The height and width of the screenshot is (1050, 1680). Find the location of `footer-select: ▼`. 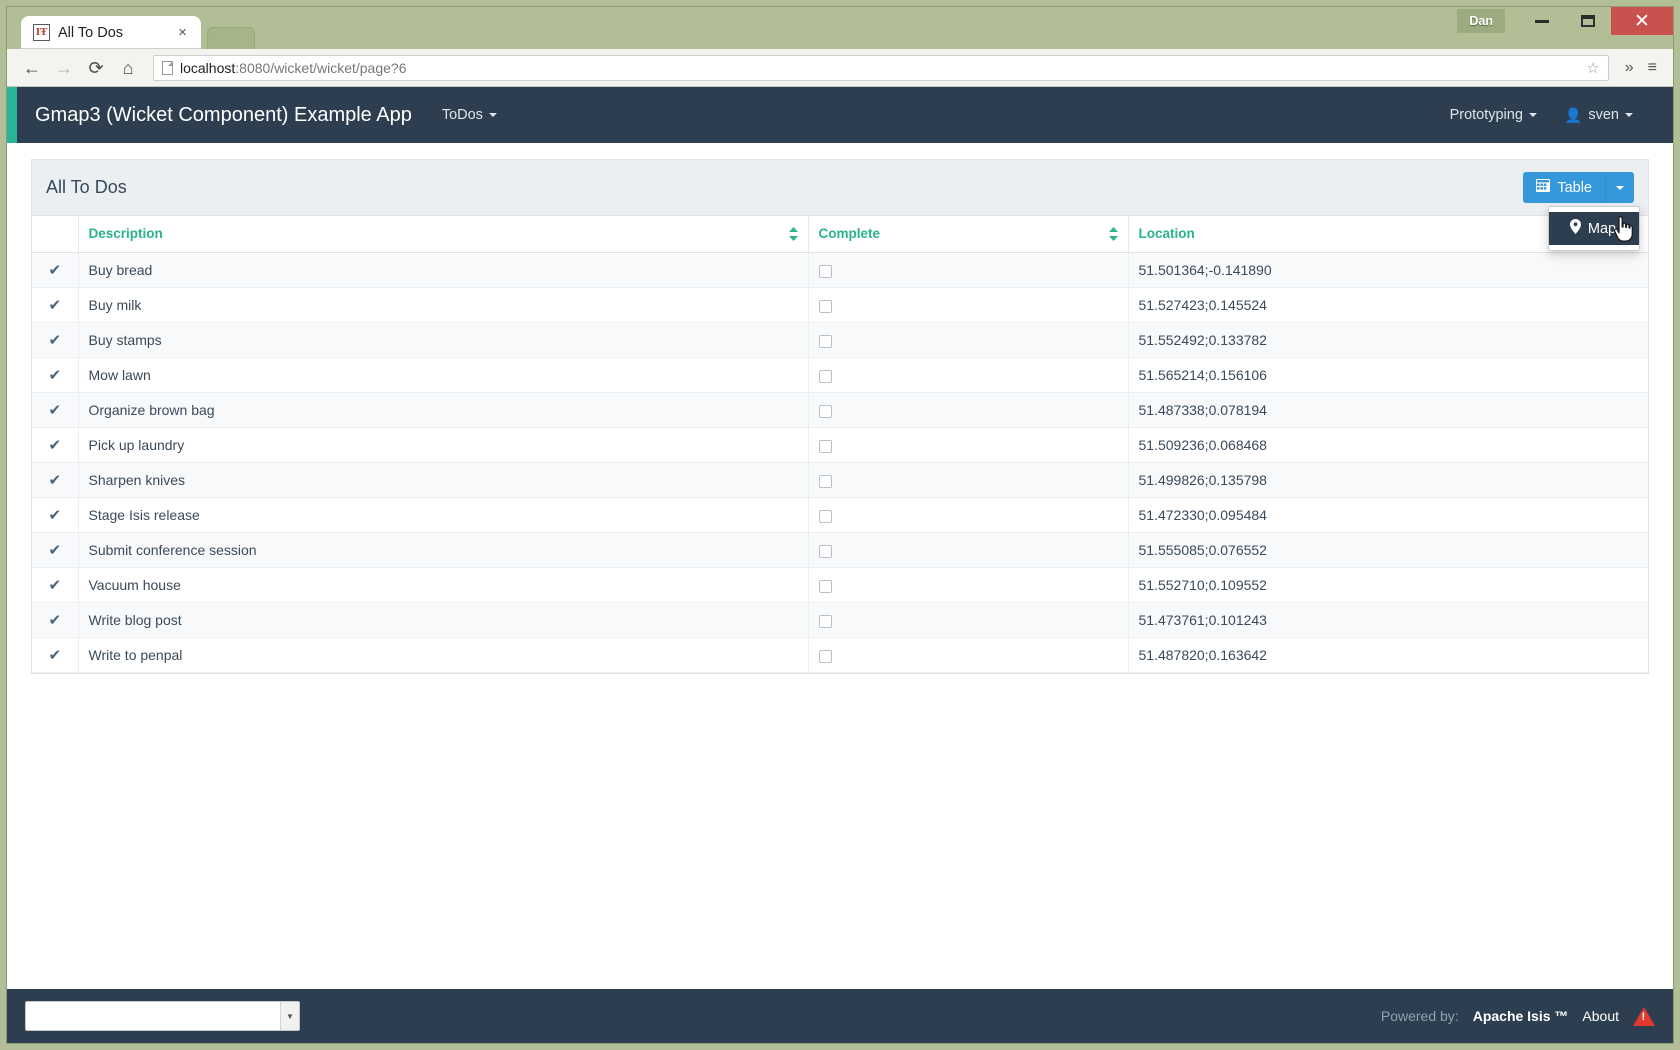

footer-select: ▼ is located at coordinates (162, 1016).